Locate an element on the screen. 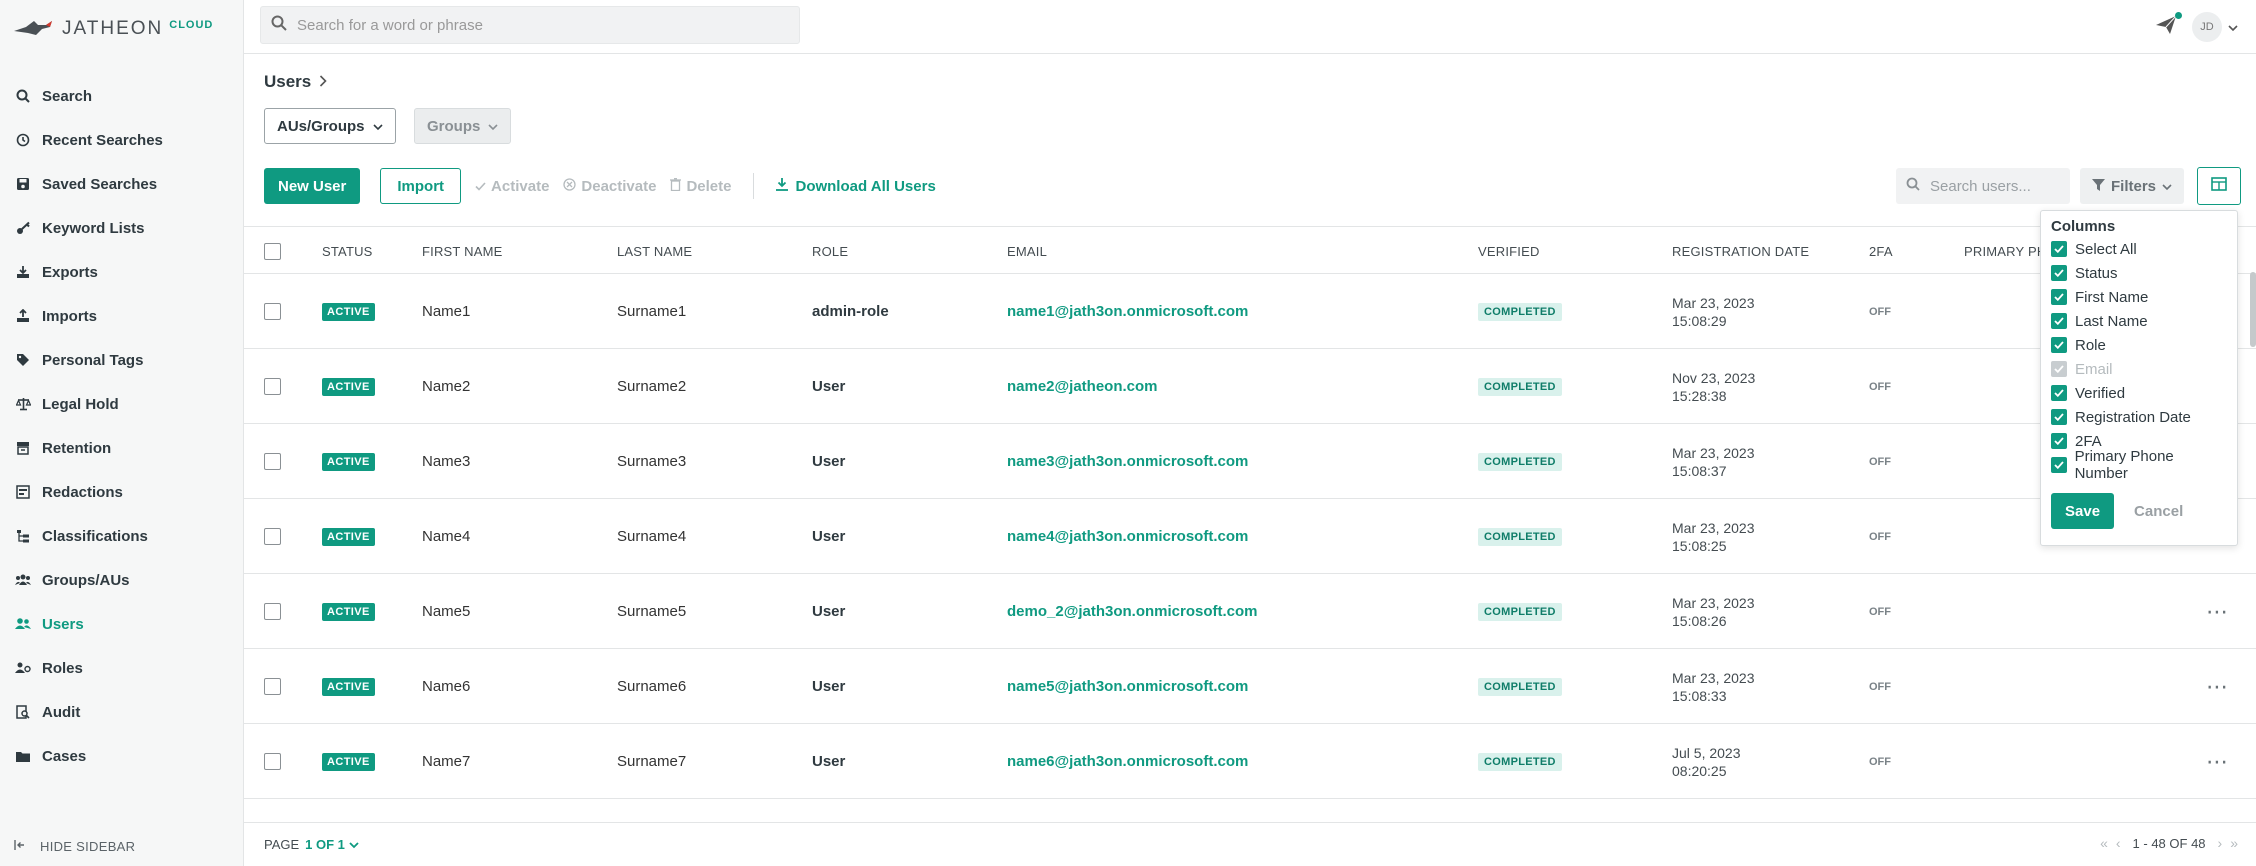 This screenshot has height=866, width=2256. prev-page-icon: ‹ is located at coordinates (2118, 843).